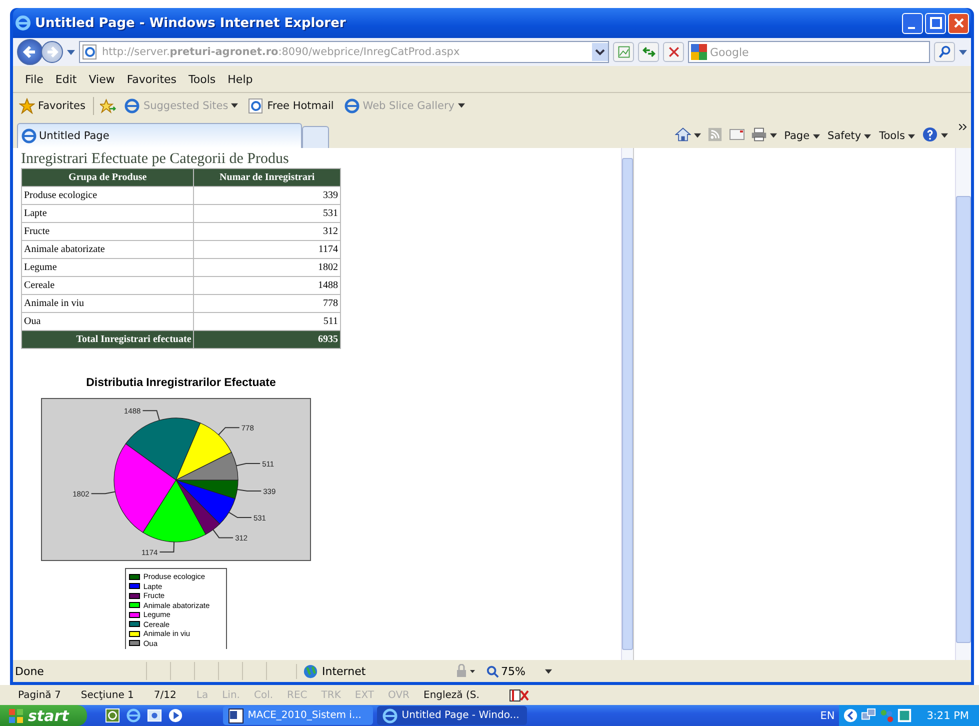 The height and width of the screenshot is (726, 979). Describe the element at coordinates (108, 106) in the screenshot. I see `add-favorite-icon` at that location.